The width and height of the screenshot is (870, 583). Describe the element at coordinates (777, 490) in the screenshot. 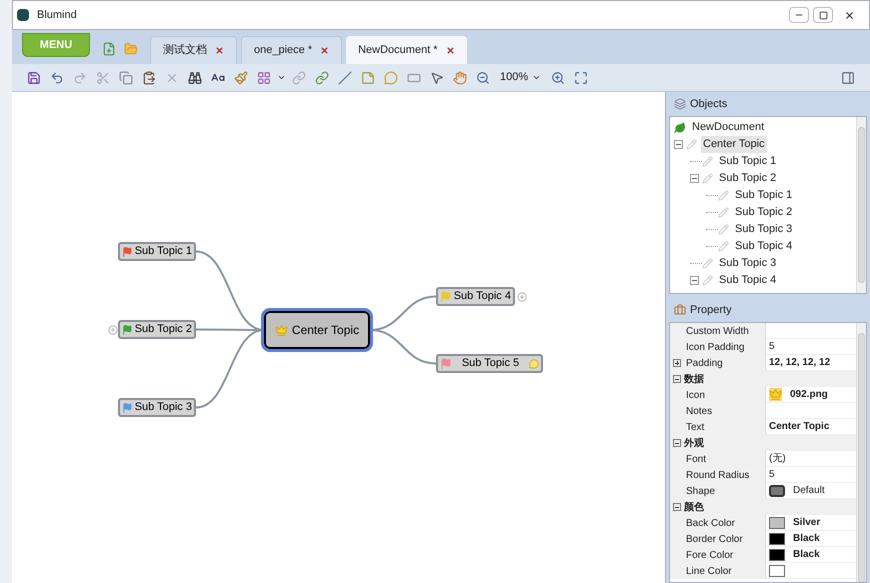

I see `shape-icon` at that location.